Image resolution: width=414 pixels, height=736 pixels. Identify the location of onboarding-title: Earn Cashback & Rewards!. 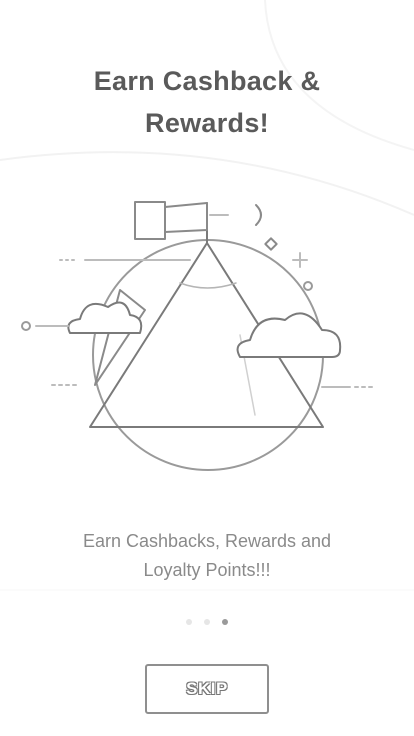
(207, 102).